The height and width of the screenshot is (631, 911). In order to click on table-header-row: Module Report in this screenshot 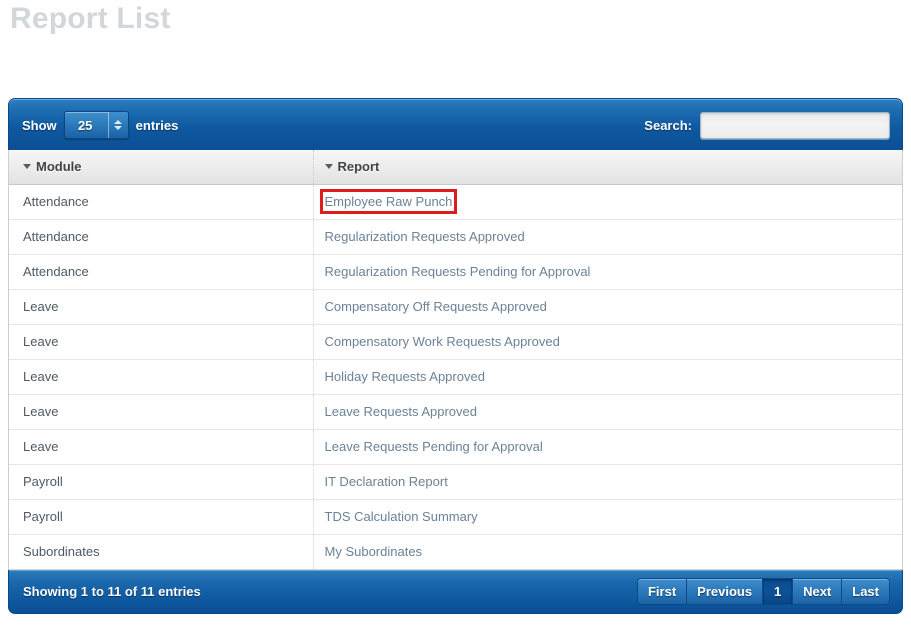, I will do `click(455, 167)`.